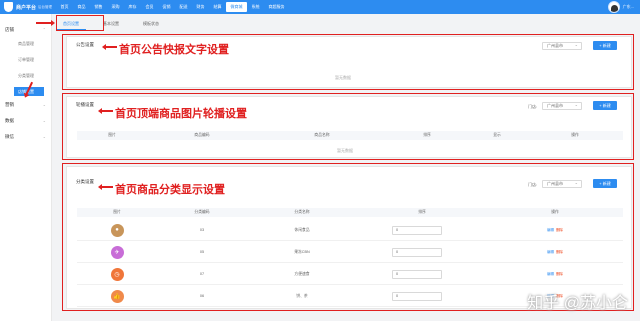  What do you see at coordinates (8, 7) in the screenshot?
I see `shield-logo-icon` at bounding box center [8, 7].